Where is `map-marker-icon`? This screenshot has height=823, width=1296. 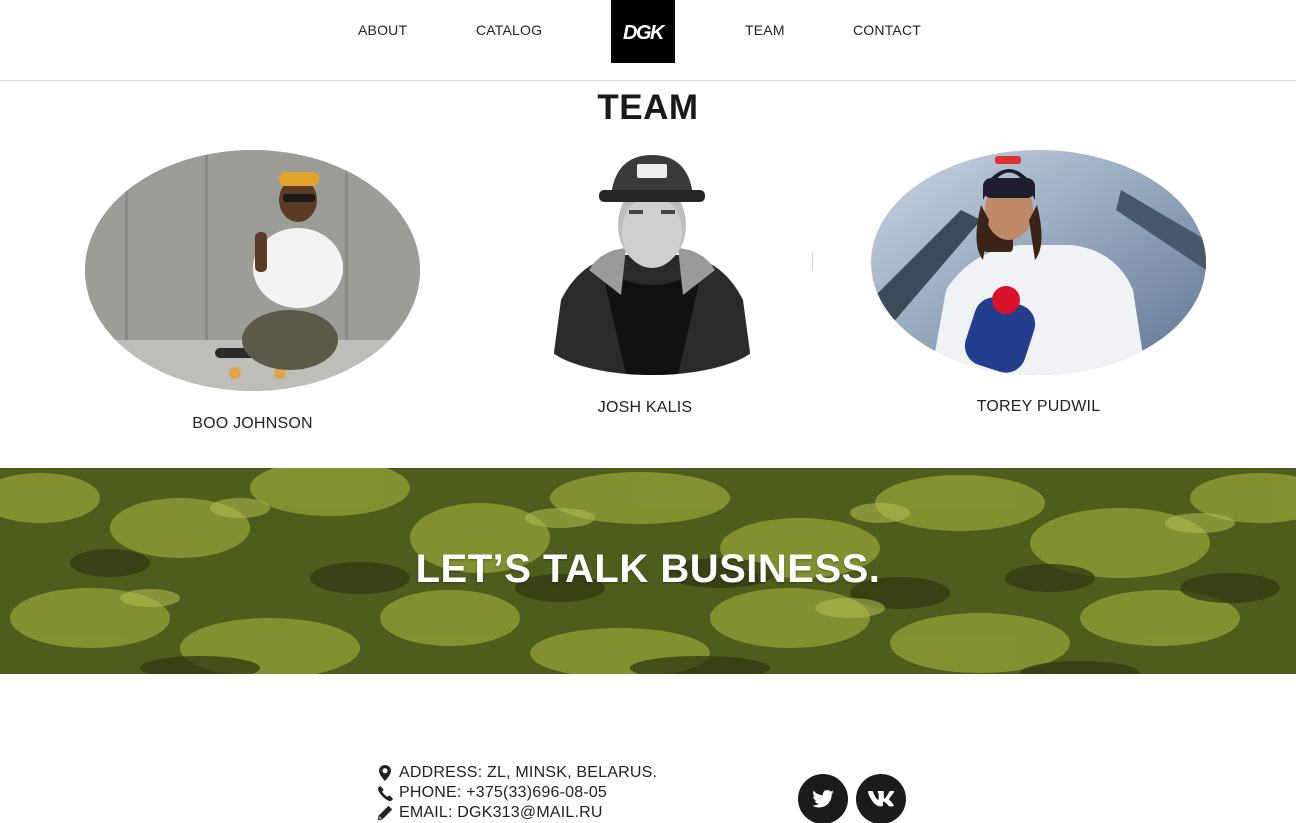 map-marker-icon is located at coordinates (385, 773).